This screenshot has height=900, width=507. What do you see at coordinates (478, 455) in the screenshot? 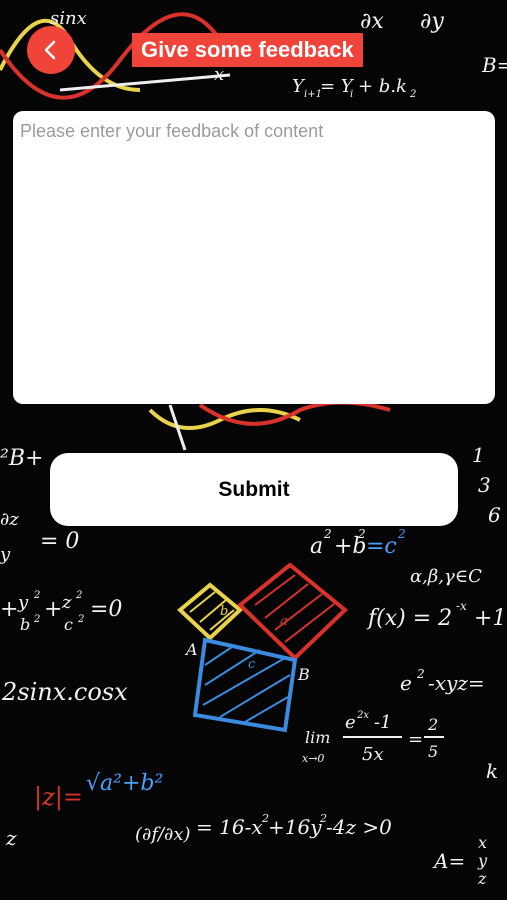
I see `svg-text: 1` at bounding box center [478, 455].